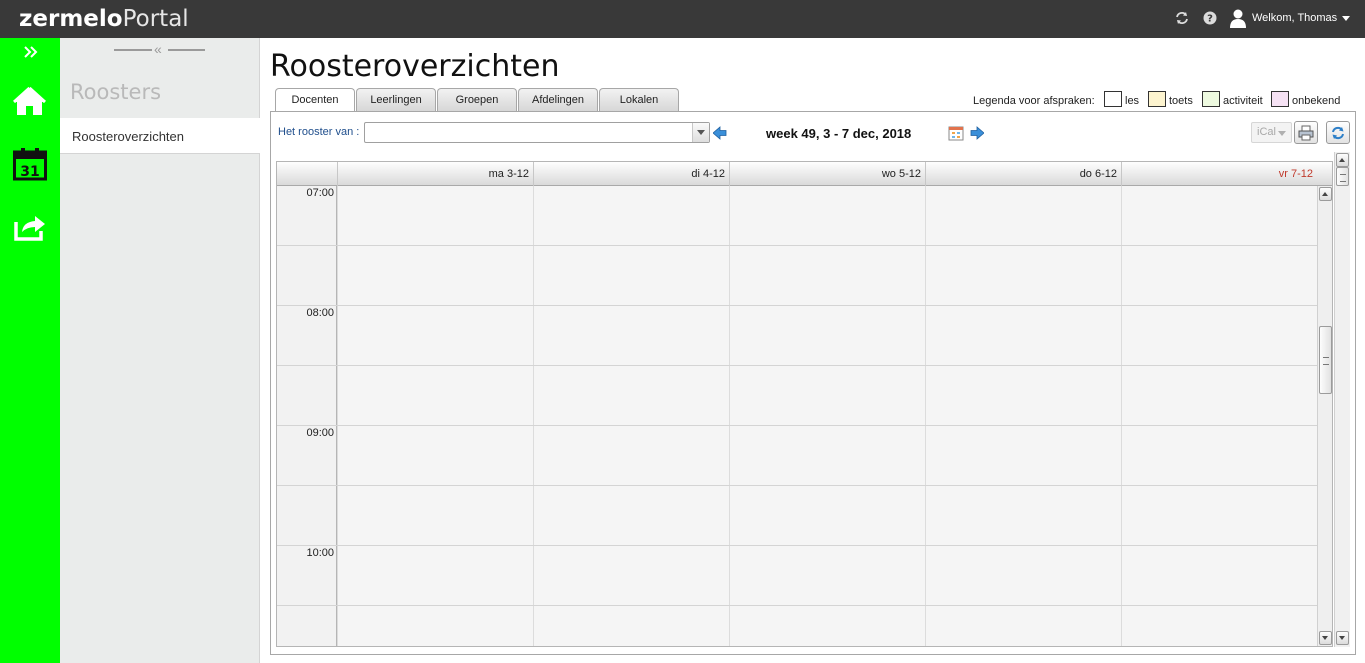  What do you see at coordinates (396, 99) in the screenshot?
I see `tab-leerlingen: Leerlingen` at bounding box center [396, 99].